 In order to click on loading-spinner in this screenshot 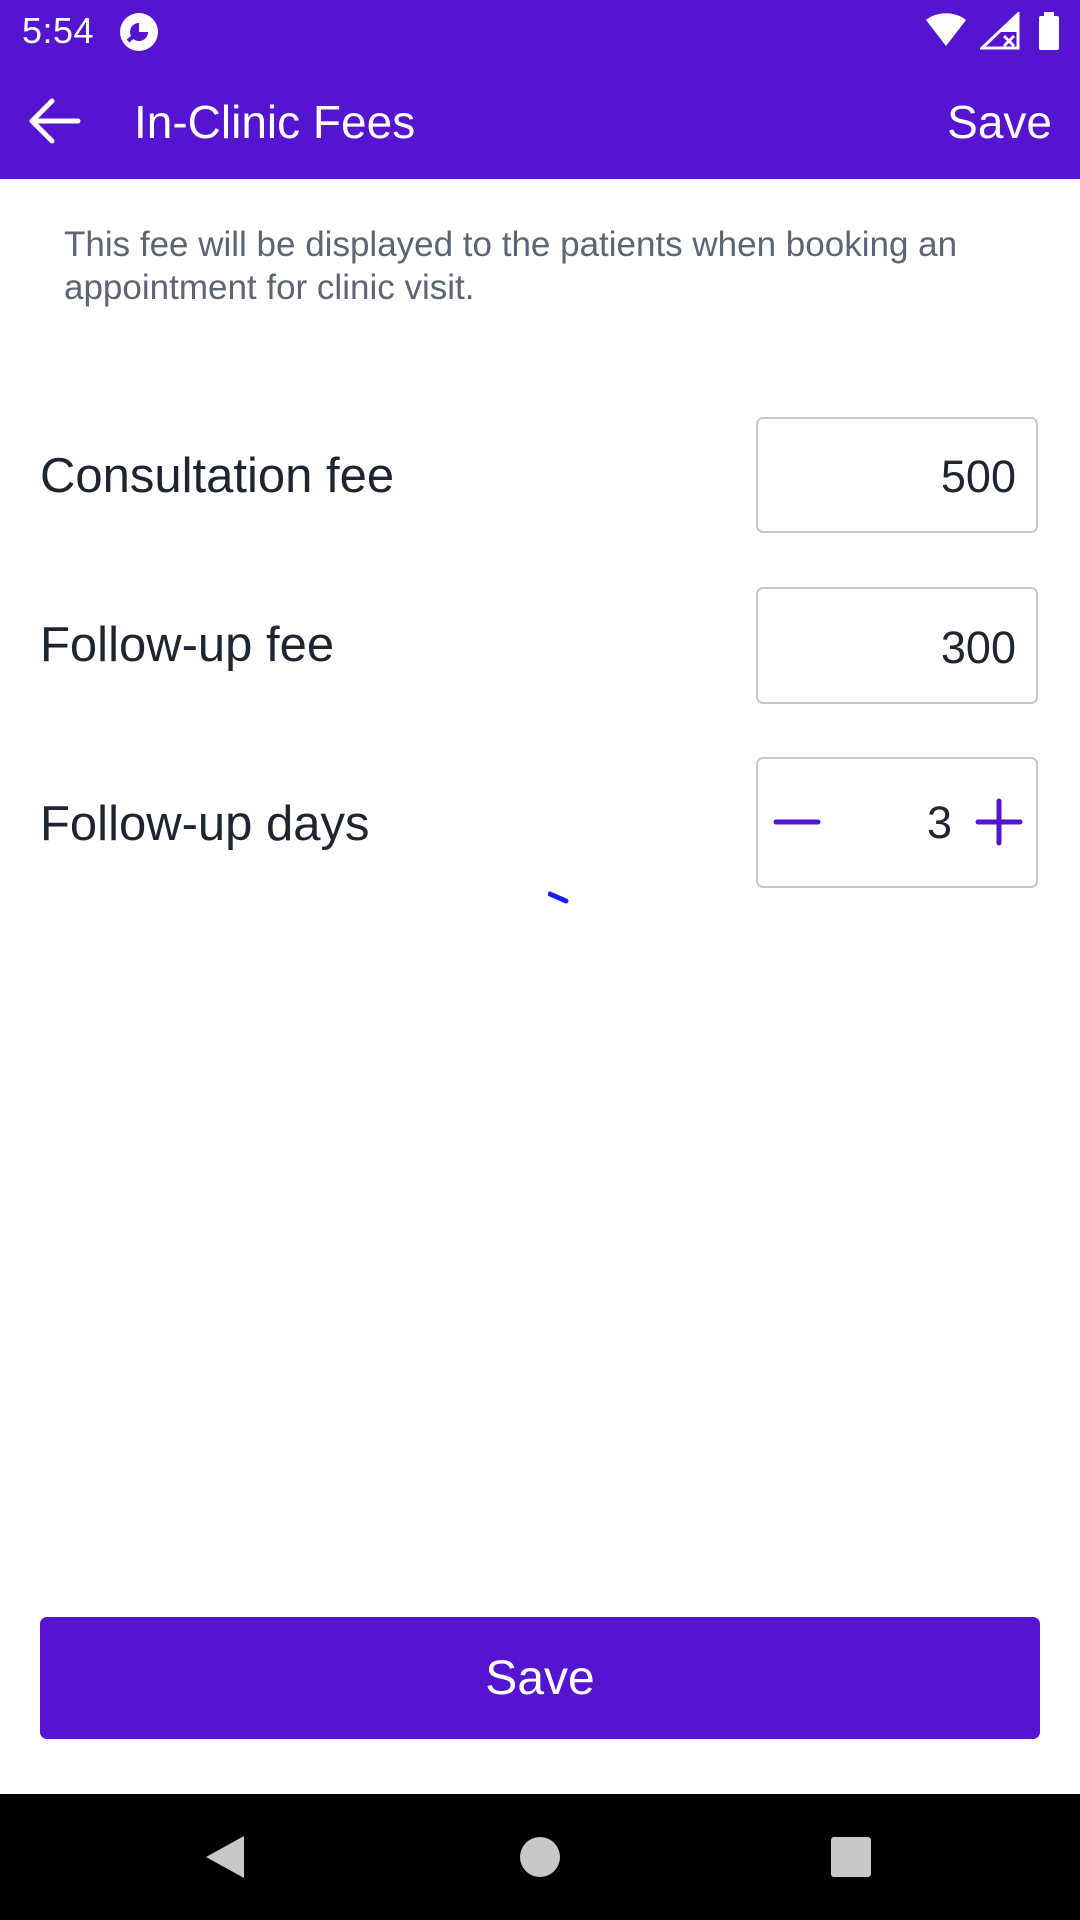, I will do `click(558, 897)`.